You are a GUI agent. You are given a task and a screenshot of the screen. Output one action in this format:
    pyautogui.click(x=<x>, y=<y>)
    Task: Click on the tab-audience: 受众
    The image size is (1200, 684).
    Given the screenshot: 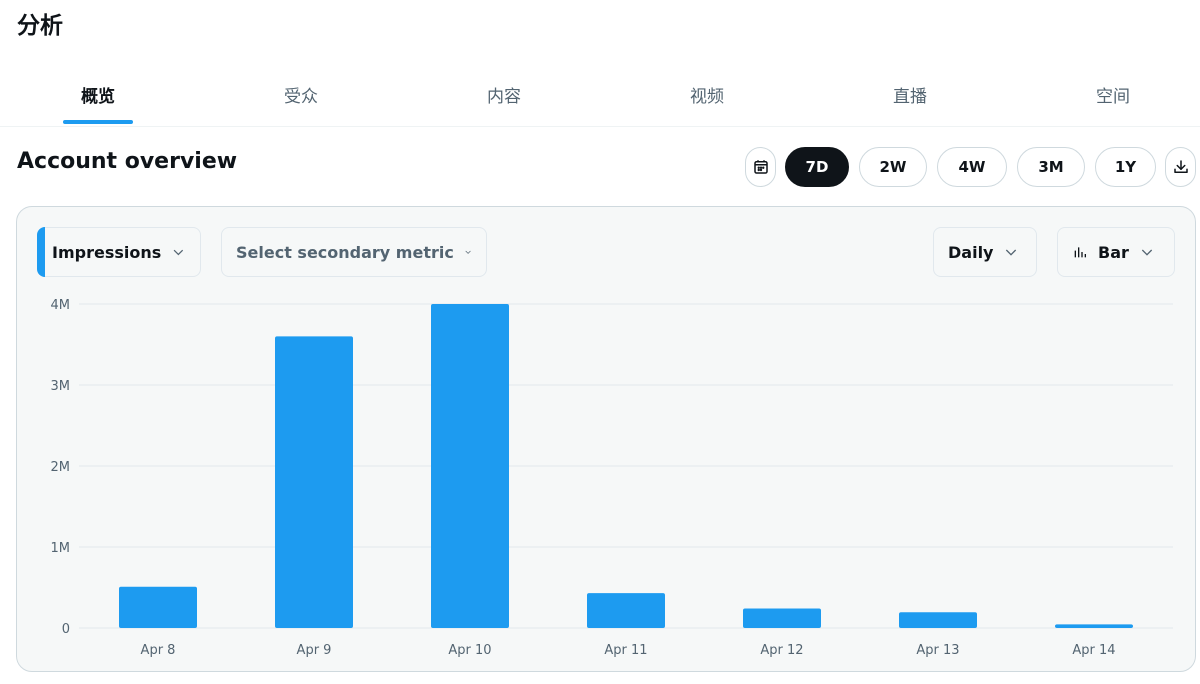 What is the action you would take?
    pyautogui.click(x=301, y=94)
    